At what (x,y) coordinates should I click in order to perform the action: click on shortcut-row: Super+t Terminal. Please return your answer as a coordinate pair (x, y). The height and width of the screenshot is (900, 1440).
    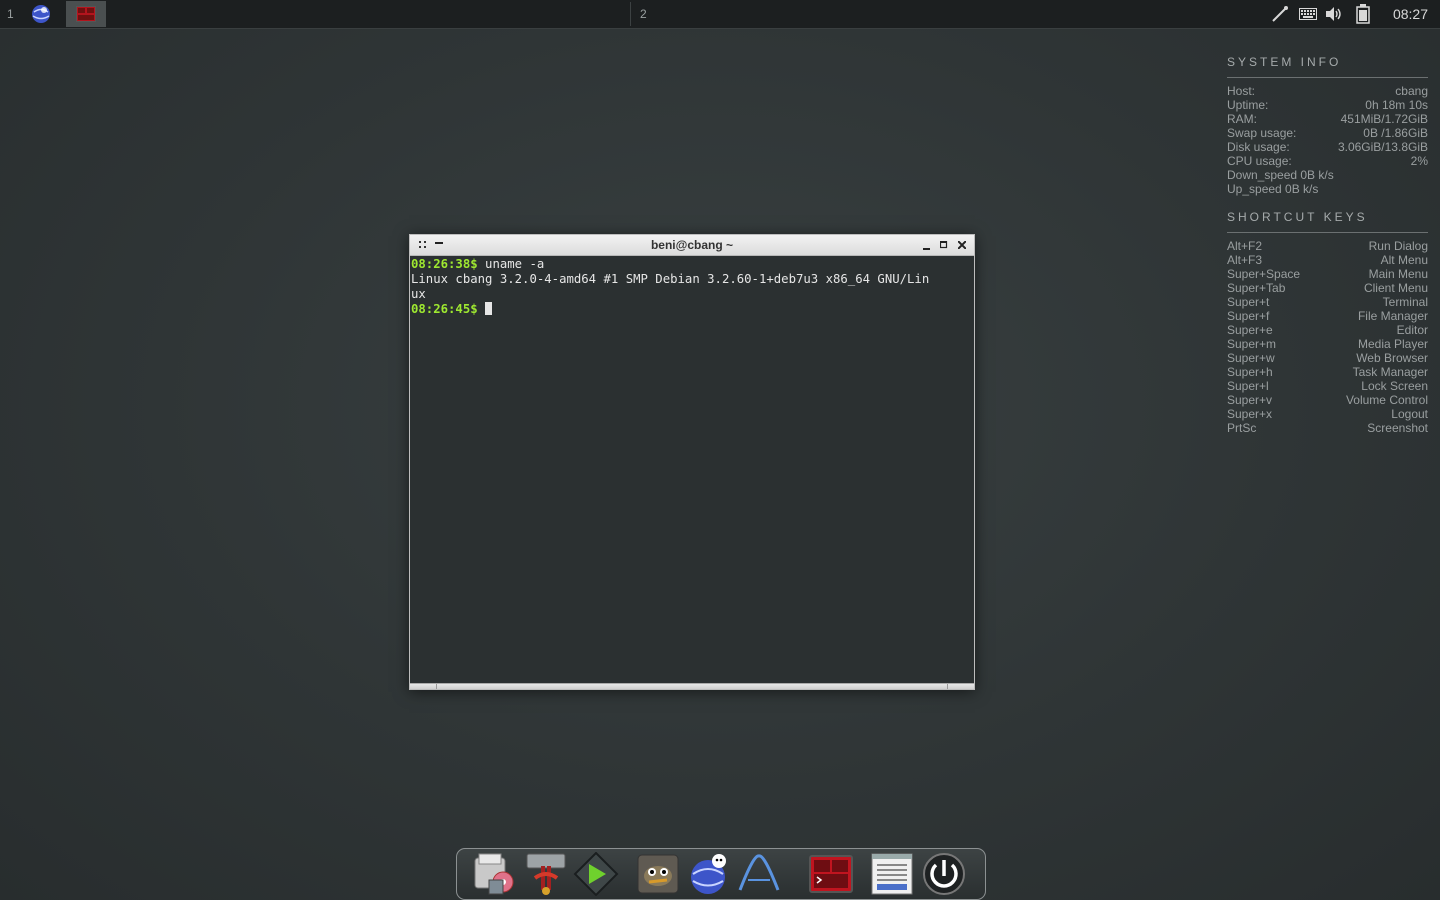
    Looking at the image, I should click on (1327, 302).